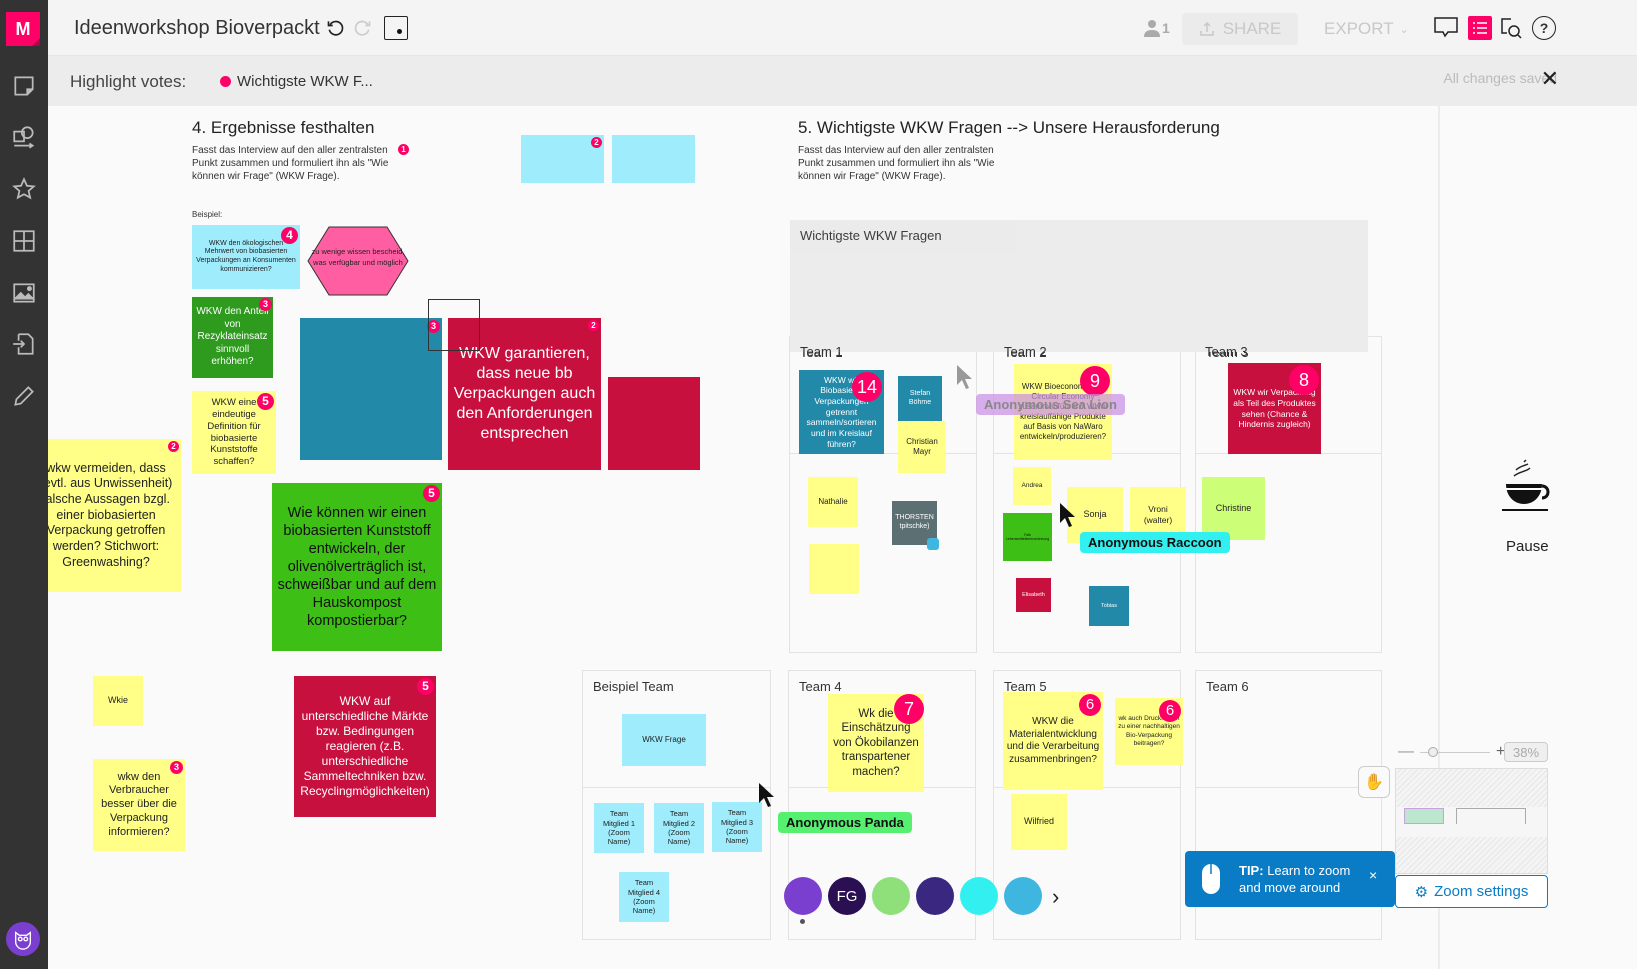 The width and height of the screenshot is (1637, 969). Describe the element at coordinates (979, 896) in the screenshot. I see `participant-avatar-raccoon` at that location.